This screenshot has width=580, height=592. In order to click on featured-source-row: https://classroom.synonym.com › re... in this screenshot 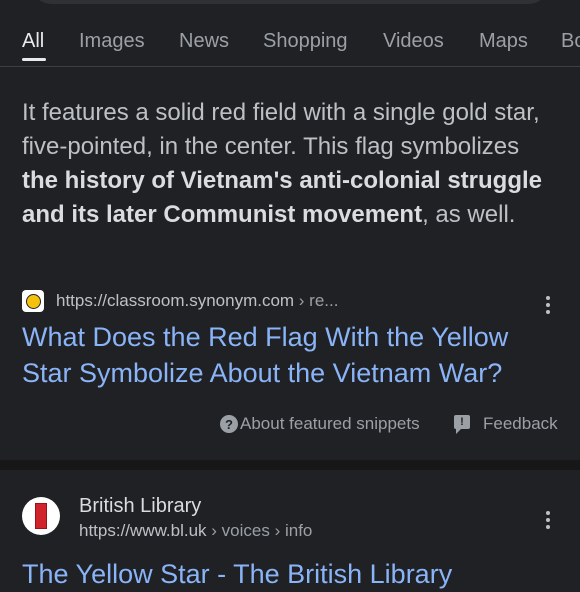, I will do `click(180, 301)`.